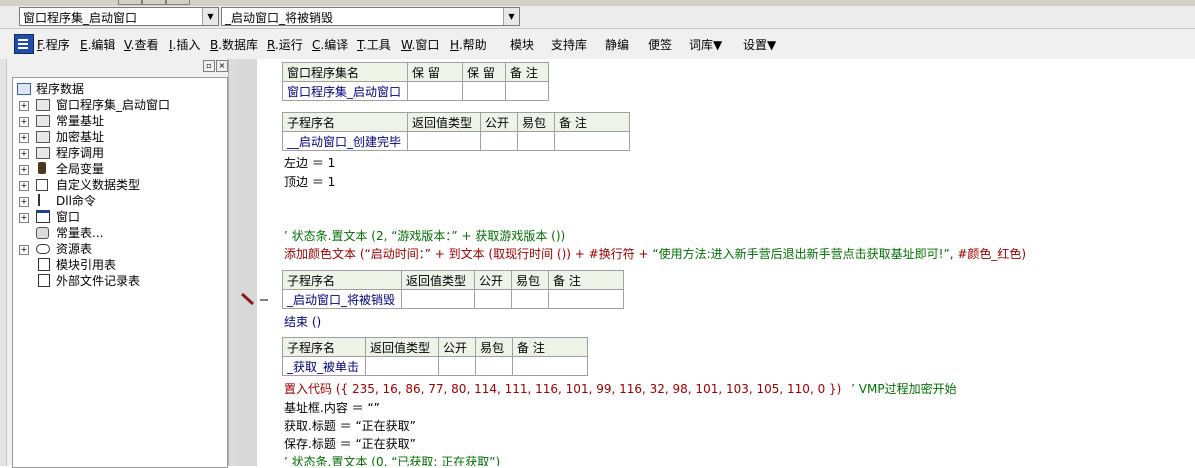 This screenshot has height=468, width=1195. What do you see at coordinates (309, 163) in the screenshot?
I see `code-line: 左边 ＝ 1` at bounding box center [309, 163].